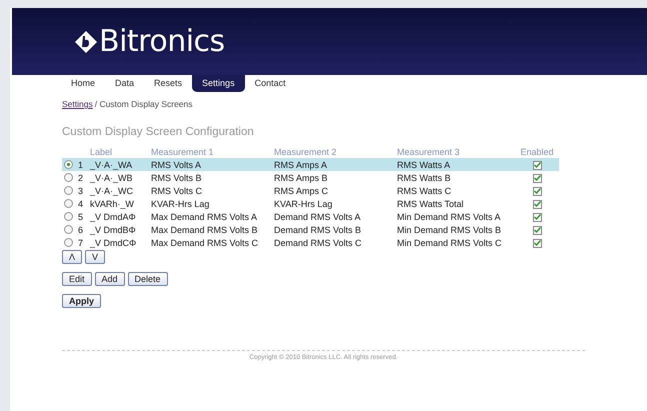 The image size is (647, 411). Describe the element at coordinates (301, 191) in the screenshot. I see `table-cell: RMS Amps C` at that location.